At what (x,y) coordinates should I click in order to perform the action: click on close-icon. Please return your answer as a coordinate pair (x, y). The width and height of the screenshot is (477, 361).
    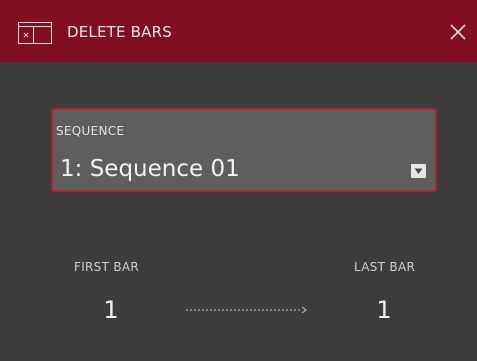
    Looking at the image, I should click on (458, 32).